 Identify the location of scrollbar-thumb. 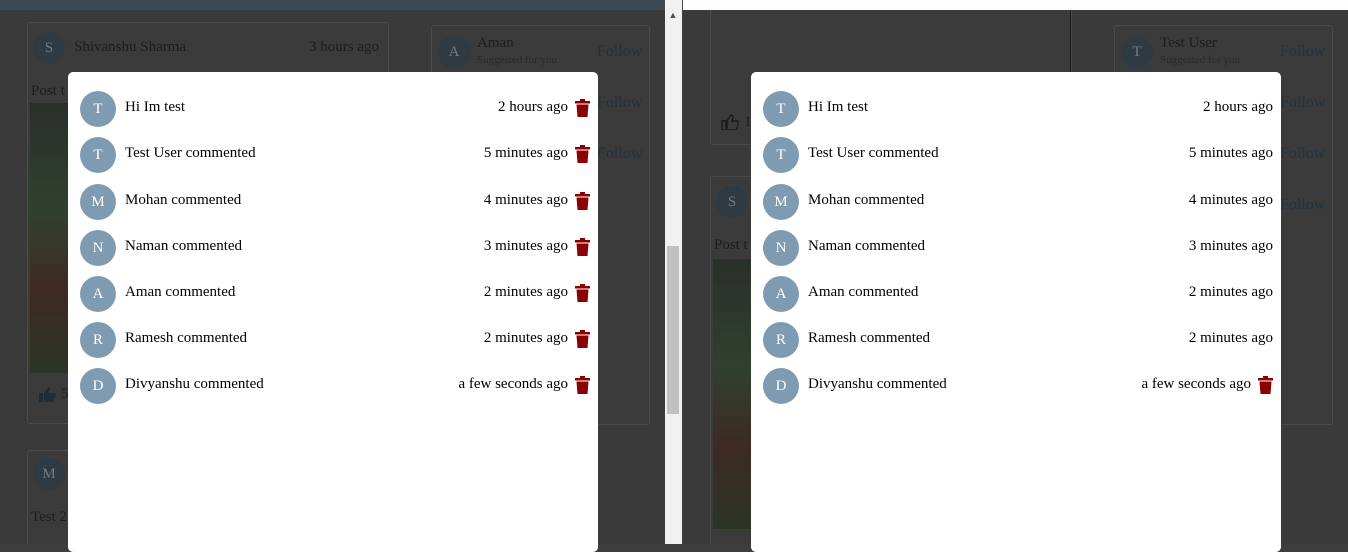
(673, 330).